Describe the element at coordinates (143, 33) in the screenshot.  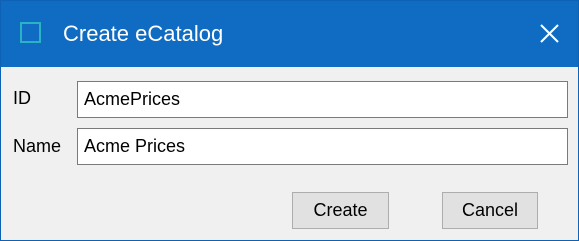
I see `window-title: Create eCatalog` at that location.